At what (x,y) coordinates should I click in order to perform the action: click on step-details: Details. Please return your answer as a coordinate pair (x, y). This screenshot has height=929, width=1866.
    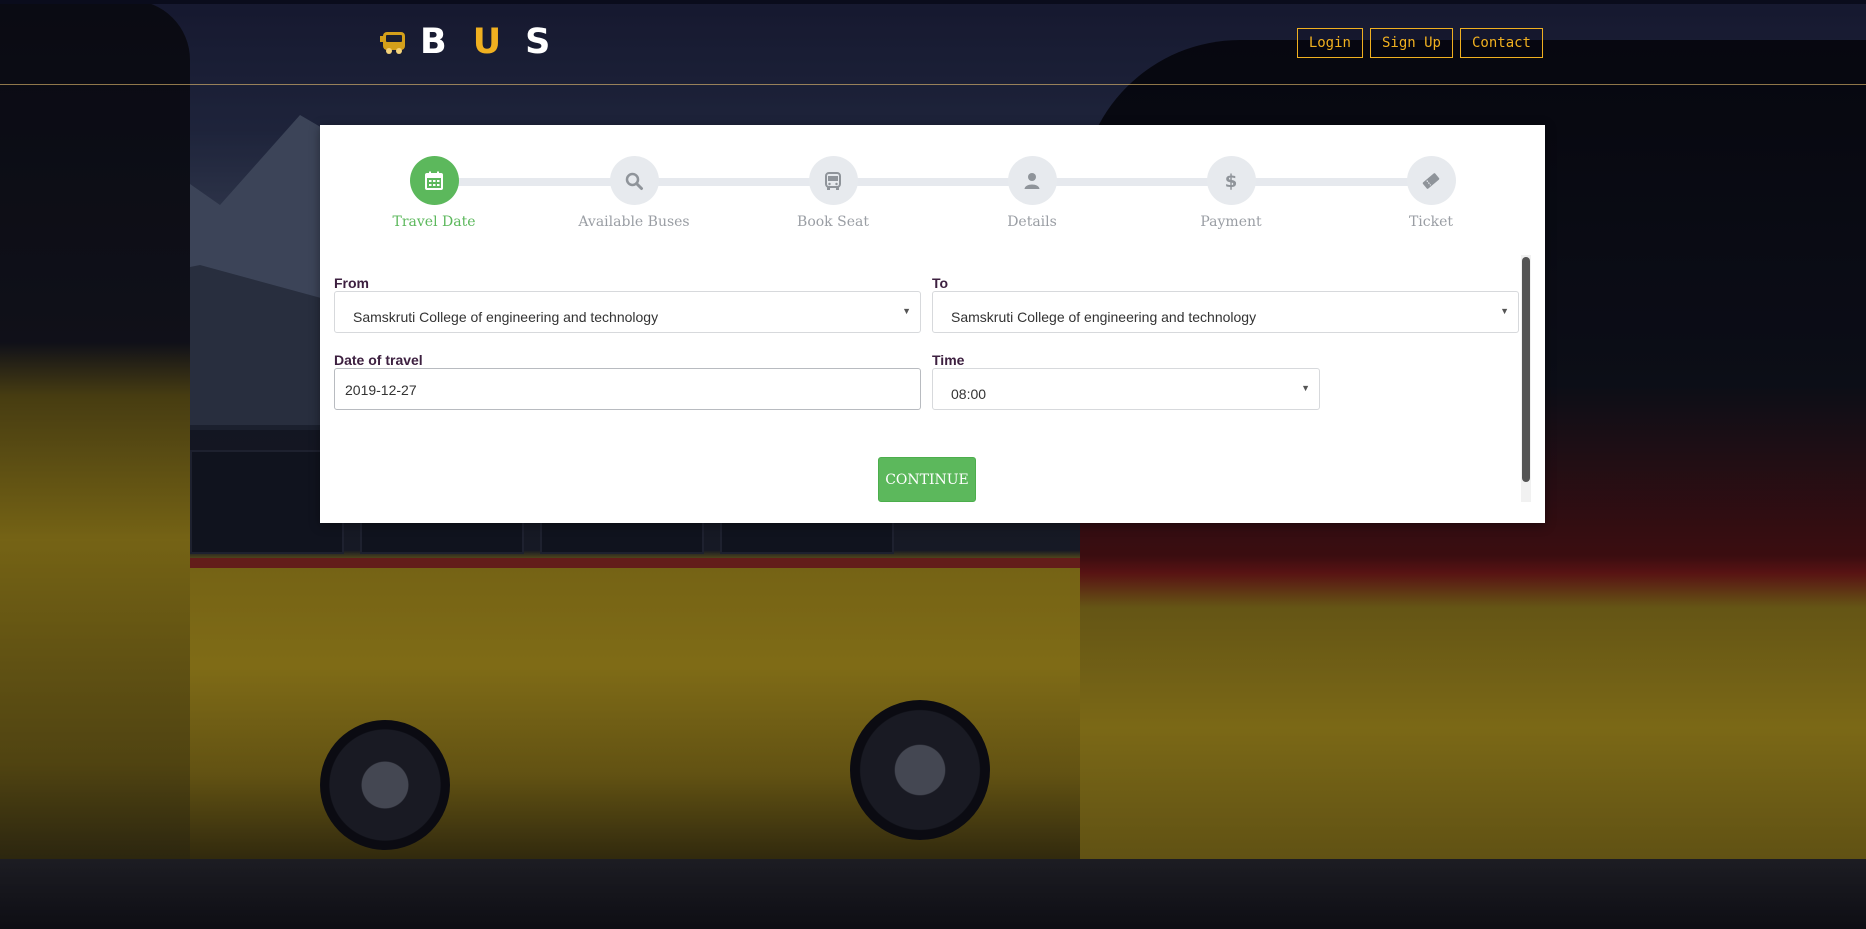
    Looking at the image, I should click on (1032, 193).